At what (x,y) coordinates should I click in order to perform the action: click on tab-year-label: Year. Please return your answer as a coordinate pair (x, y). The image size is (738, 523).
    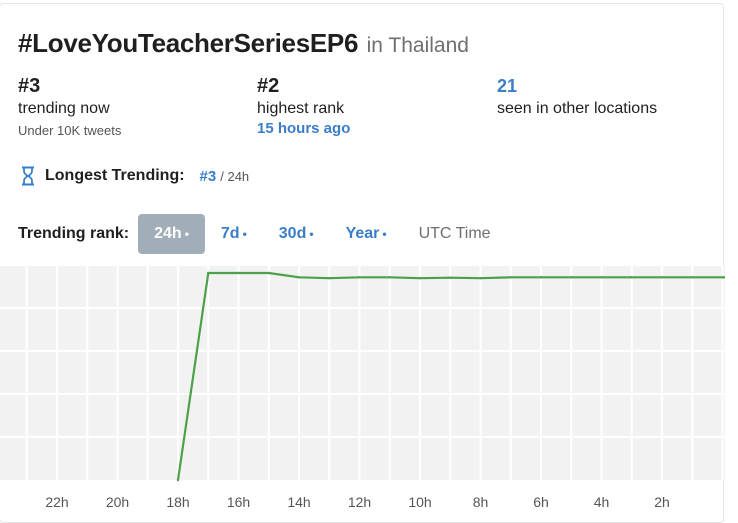
    Looking at the image, I should click on (362, 233).